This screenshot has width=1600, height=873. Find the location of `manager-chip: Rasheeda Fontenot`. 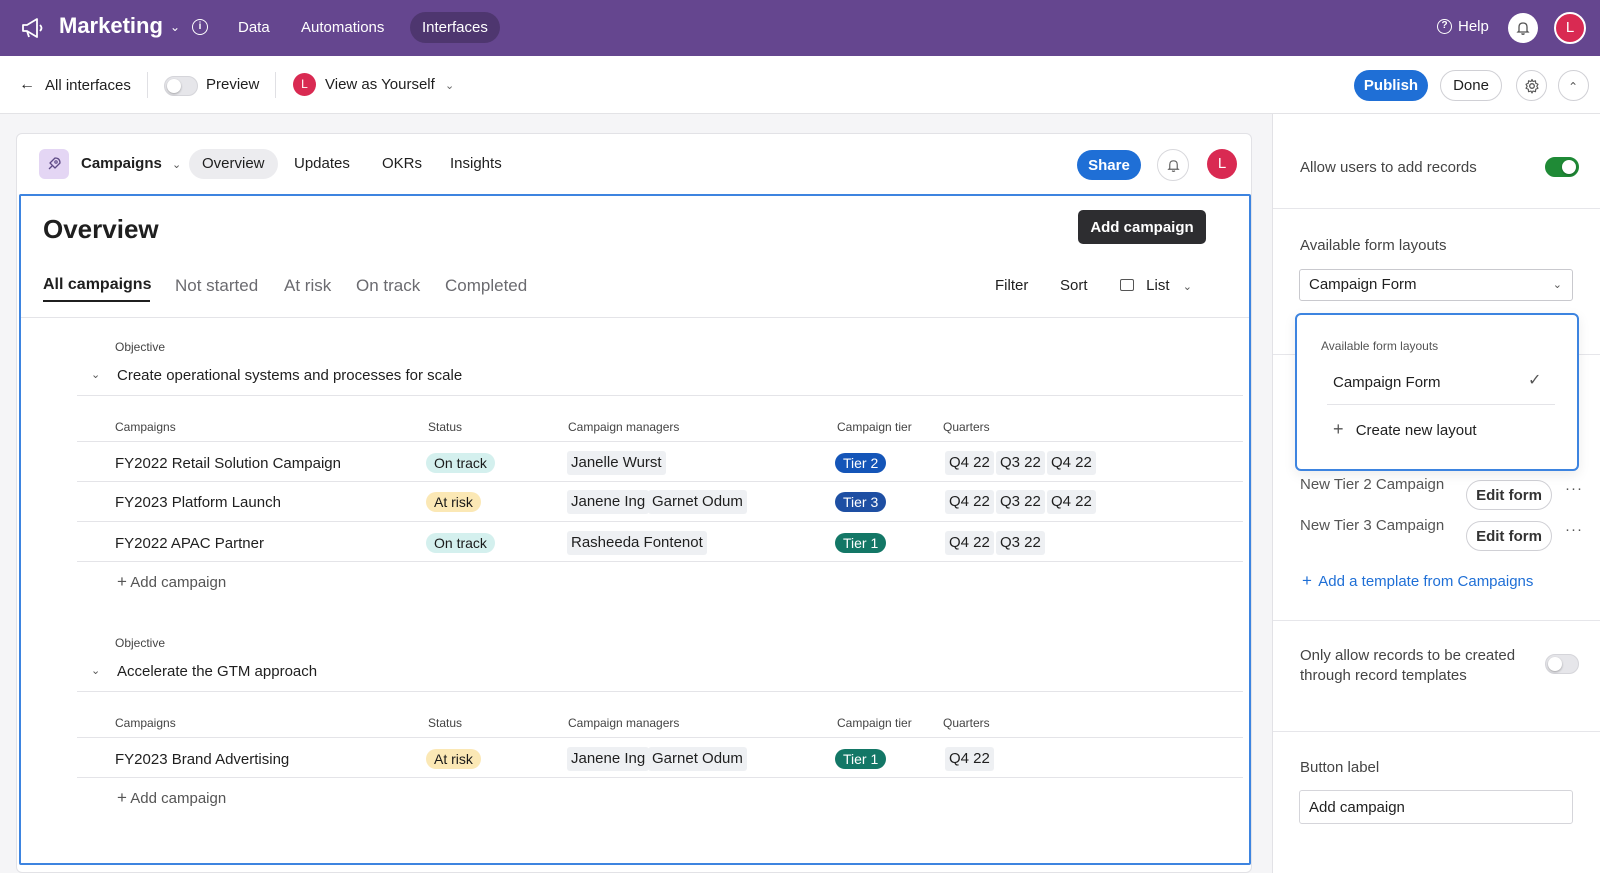

manager-chip: Rasheeda Fontenot is located at coordinates (637, 543).